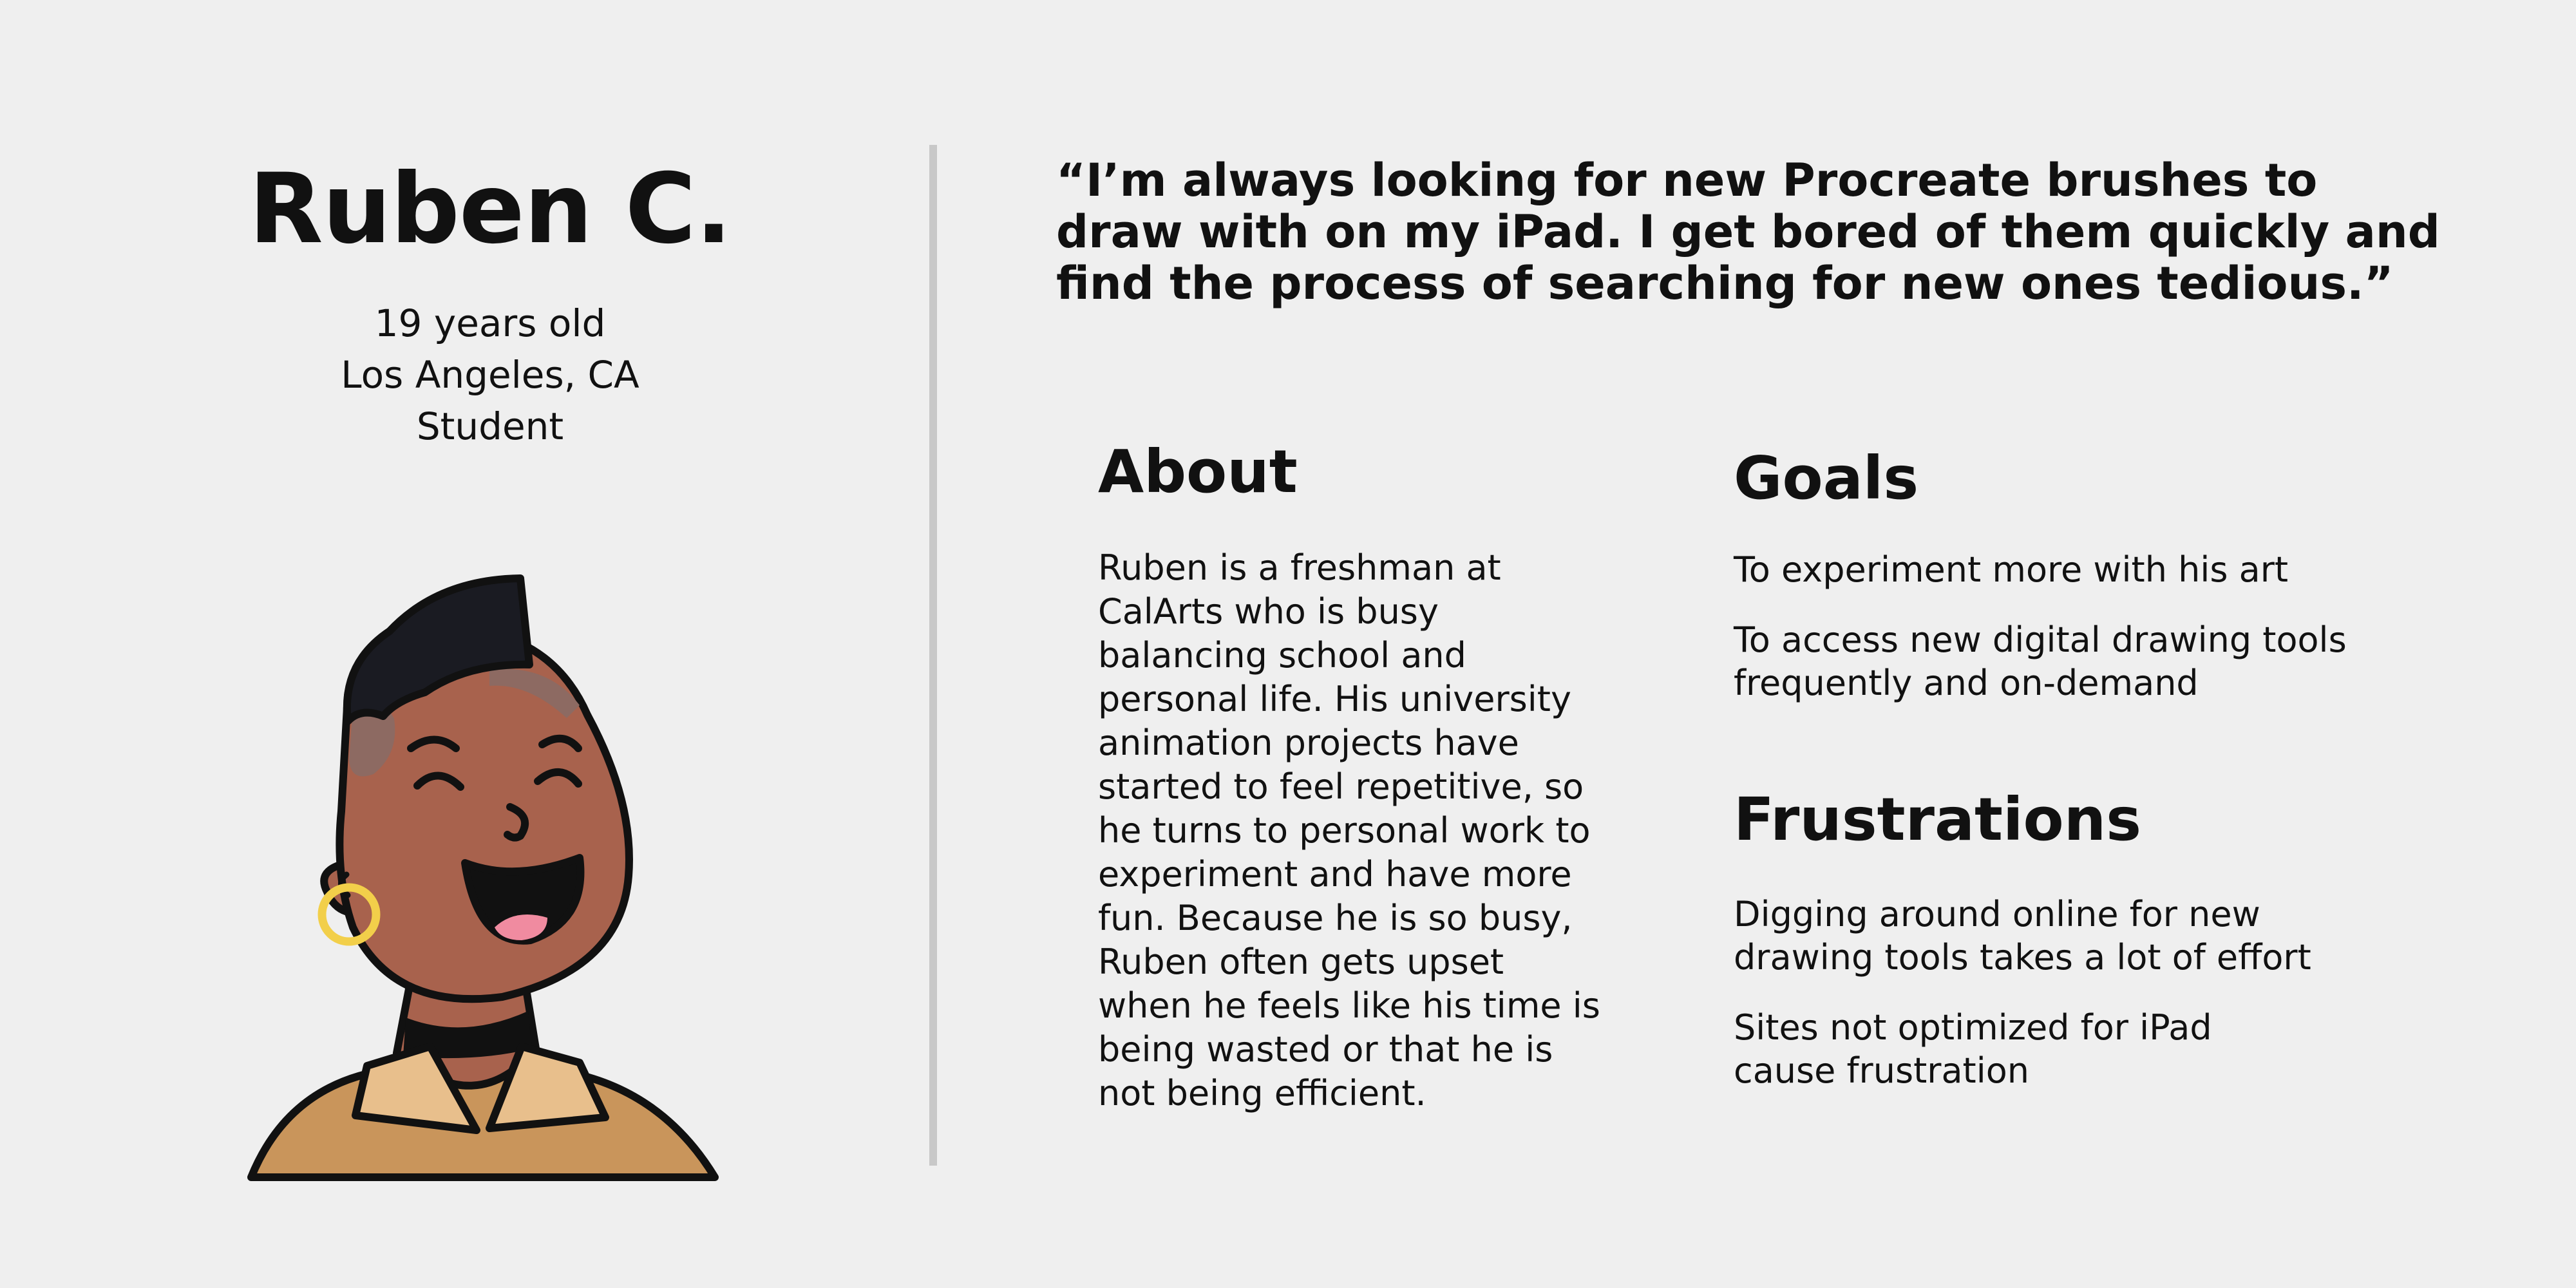  What do you see at coordinates (1826, 479) in the screenshot?
I see `goals-heading: Goals` at bounding box center [1826, 479].